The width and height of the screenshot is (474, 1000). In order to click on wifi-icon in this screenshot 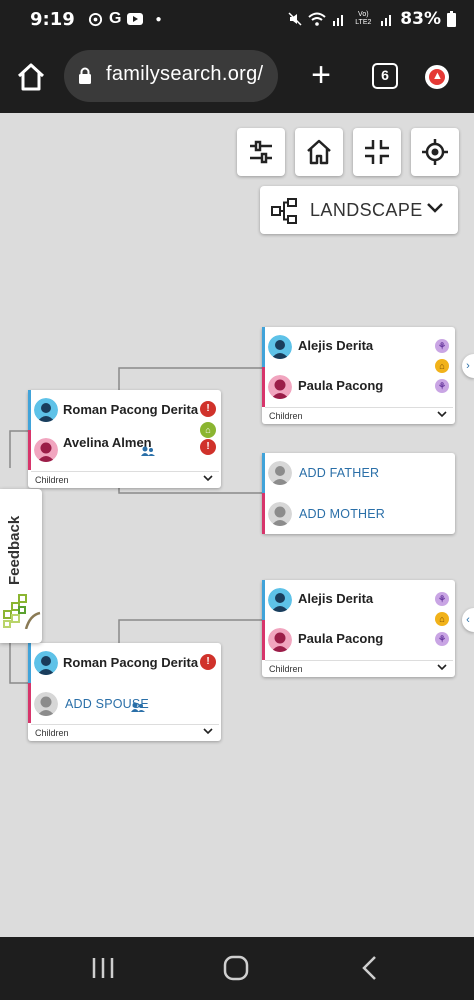, I will do `click(317, 19)`.